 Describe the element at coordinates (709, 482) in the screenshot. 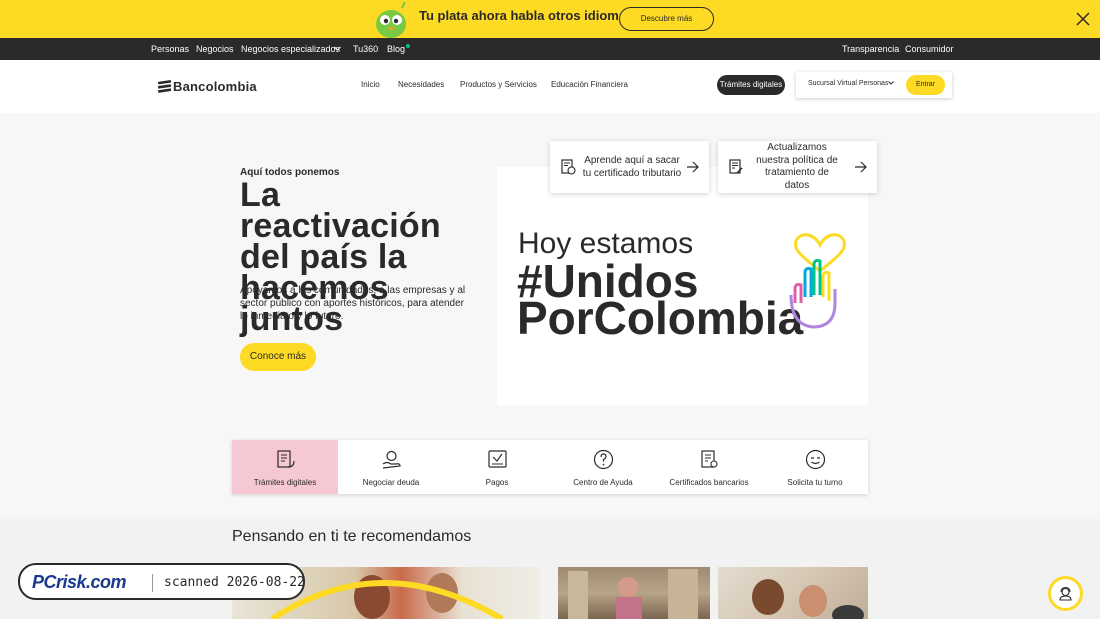

I see `quick-label: Certificados bancarios` at that location.